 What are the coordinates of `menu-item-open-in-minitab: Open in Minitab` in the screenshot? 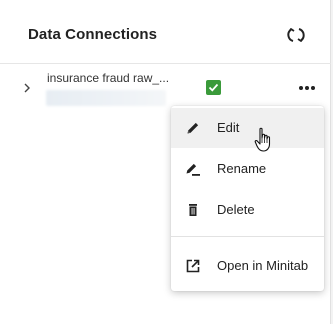 It's located at (247, 266).